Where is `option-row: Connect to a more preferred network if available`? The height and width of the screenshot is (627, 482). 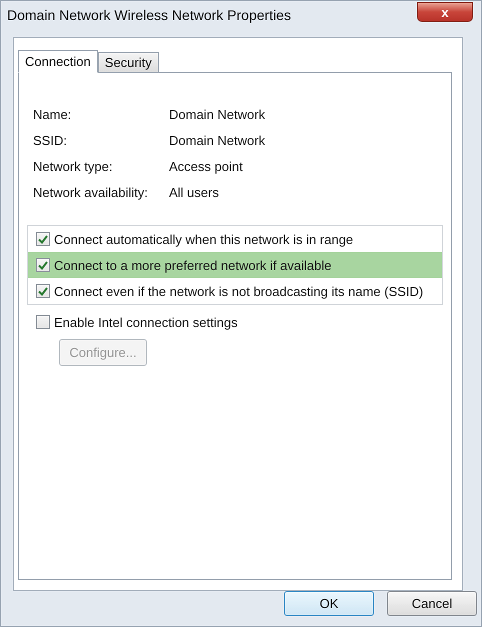 option-row: Connect to a more preferred network if available is located at coordinates (235, 265).